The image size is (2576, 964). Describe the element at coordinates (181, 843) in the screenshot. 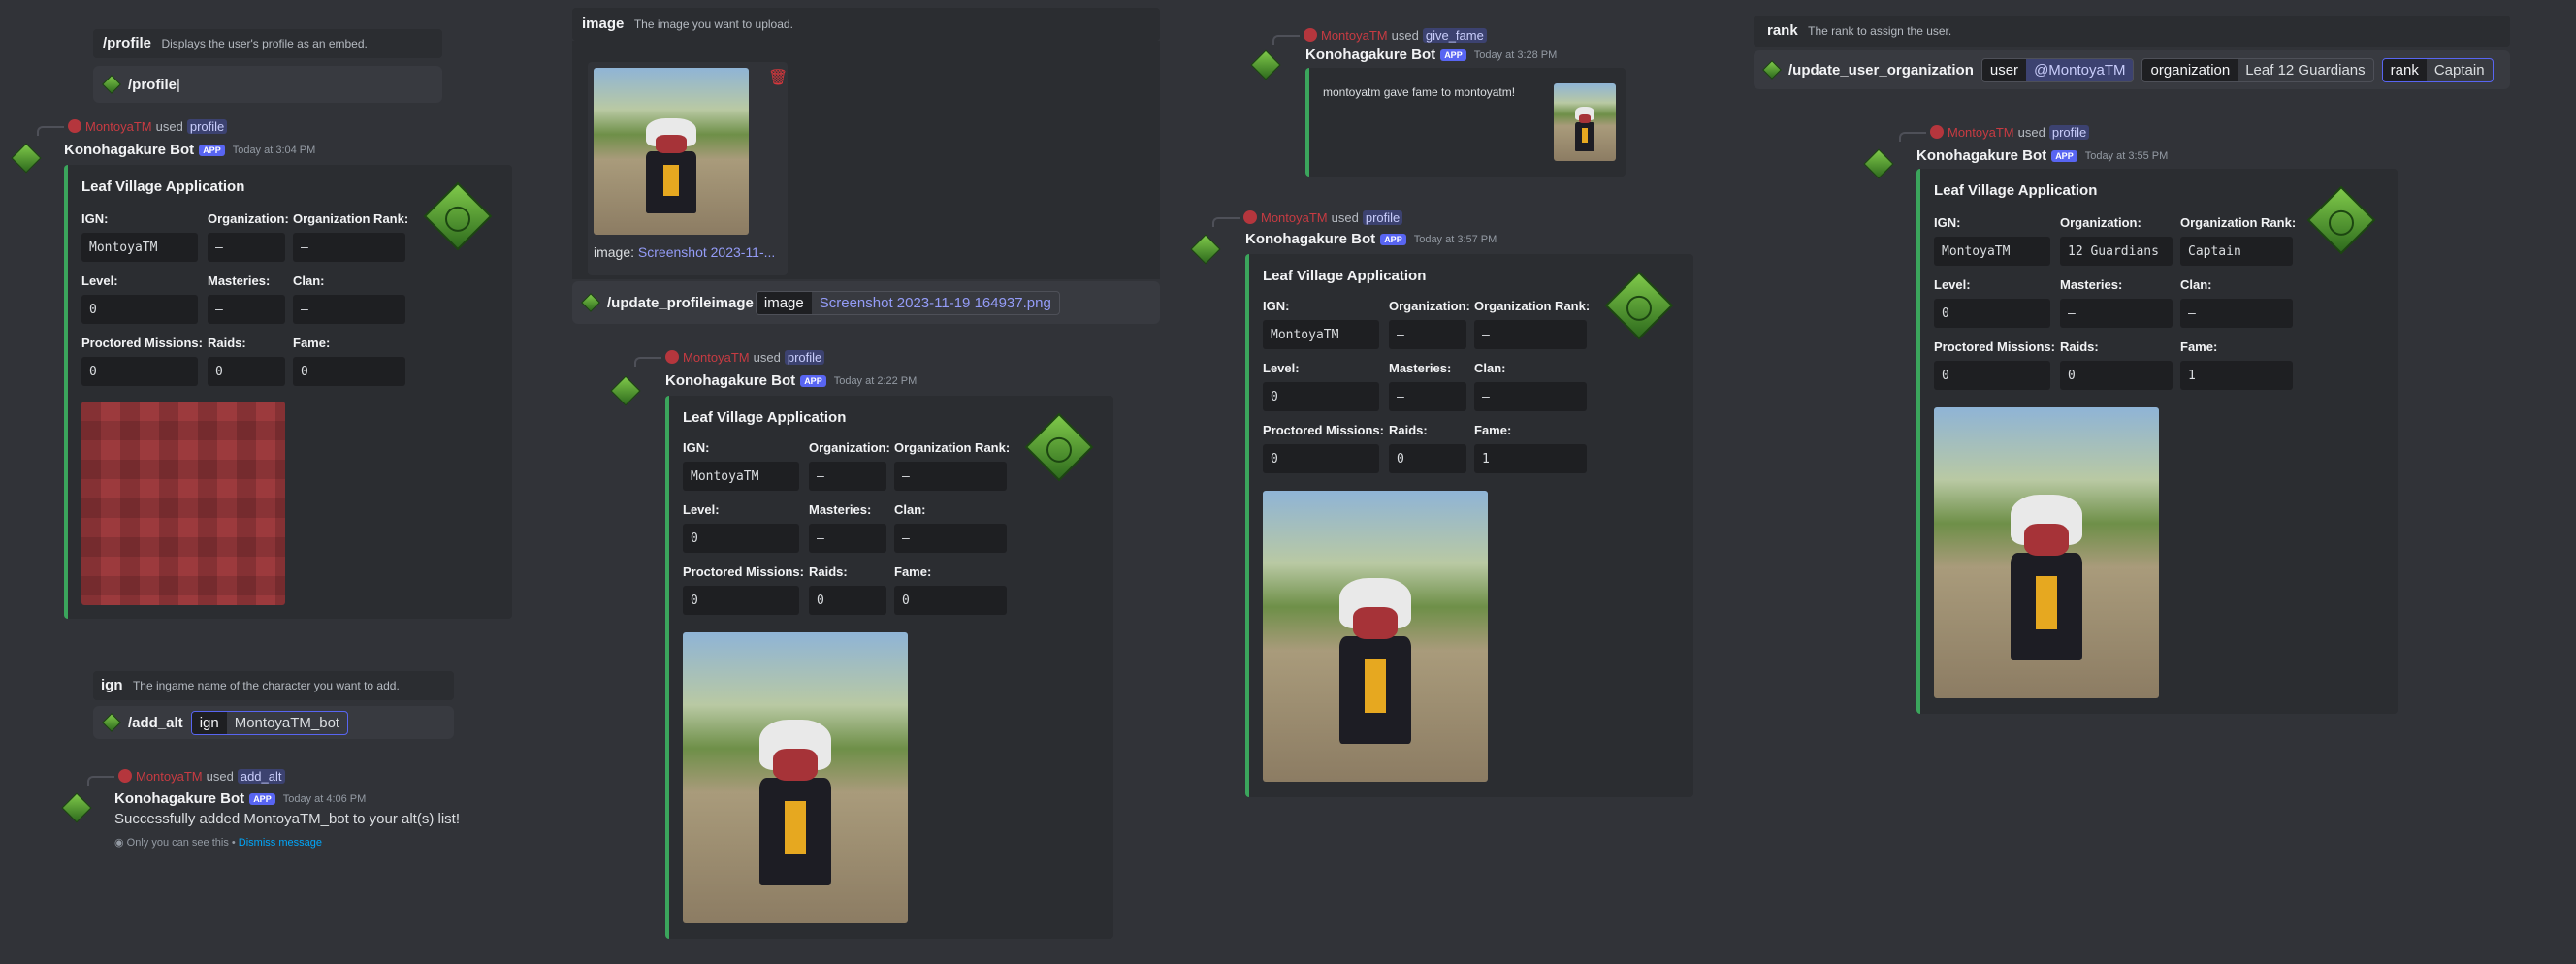

I see `ephemeral-text: Only you can see this •` at that location.